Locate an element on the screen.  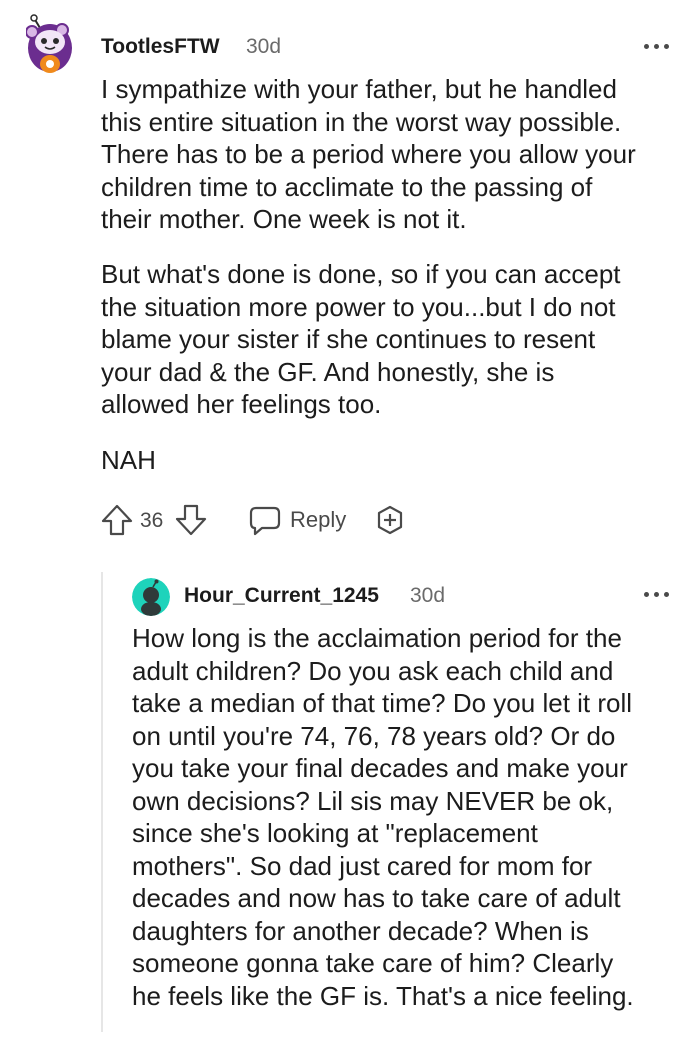
comment-text-line: mothers". So dad just cared for mom for is located at coordinates (362, 865).